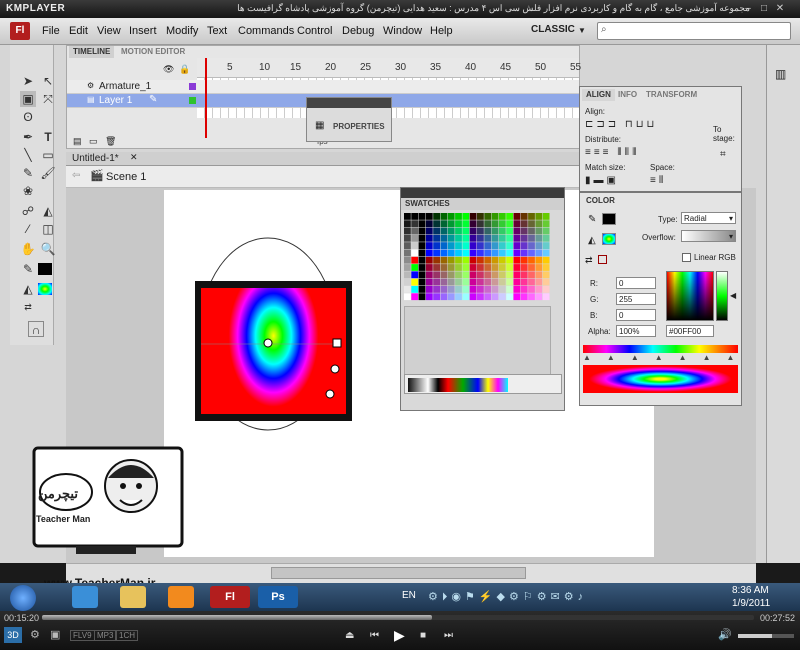 The width and height of the screenshot is (800, 650). What do you see at coordinates (28, 307) in the screenshot?
I see `swap-colors-icon: ⇄` at bounding box center [28, 307].